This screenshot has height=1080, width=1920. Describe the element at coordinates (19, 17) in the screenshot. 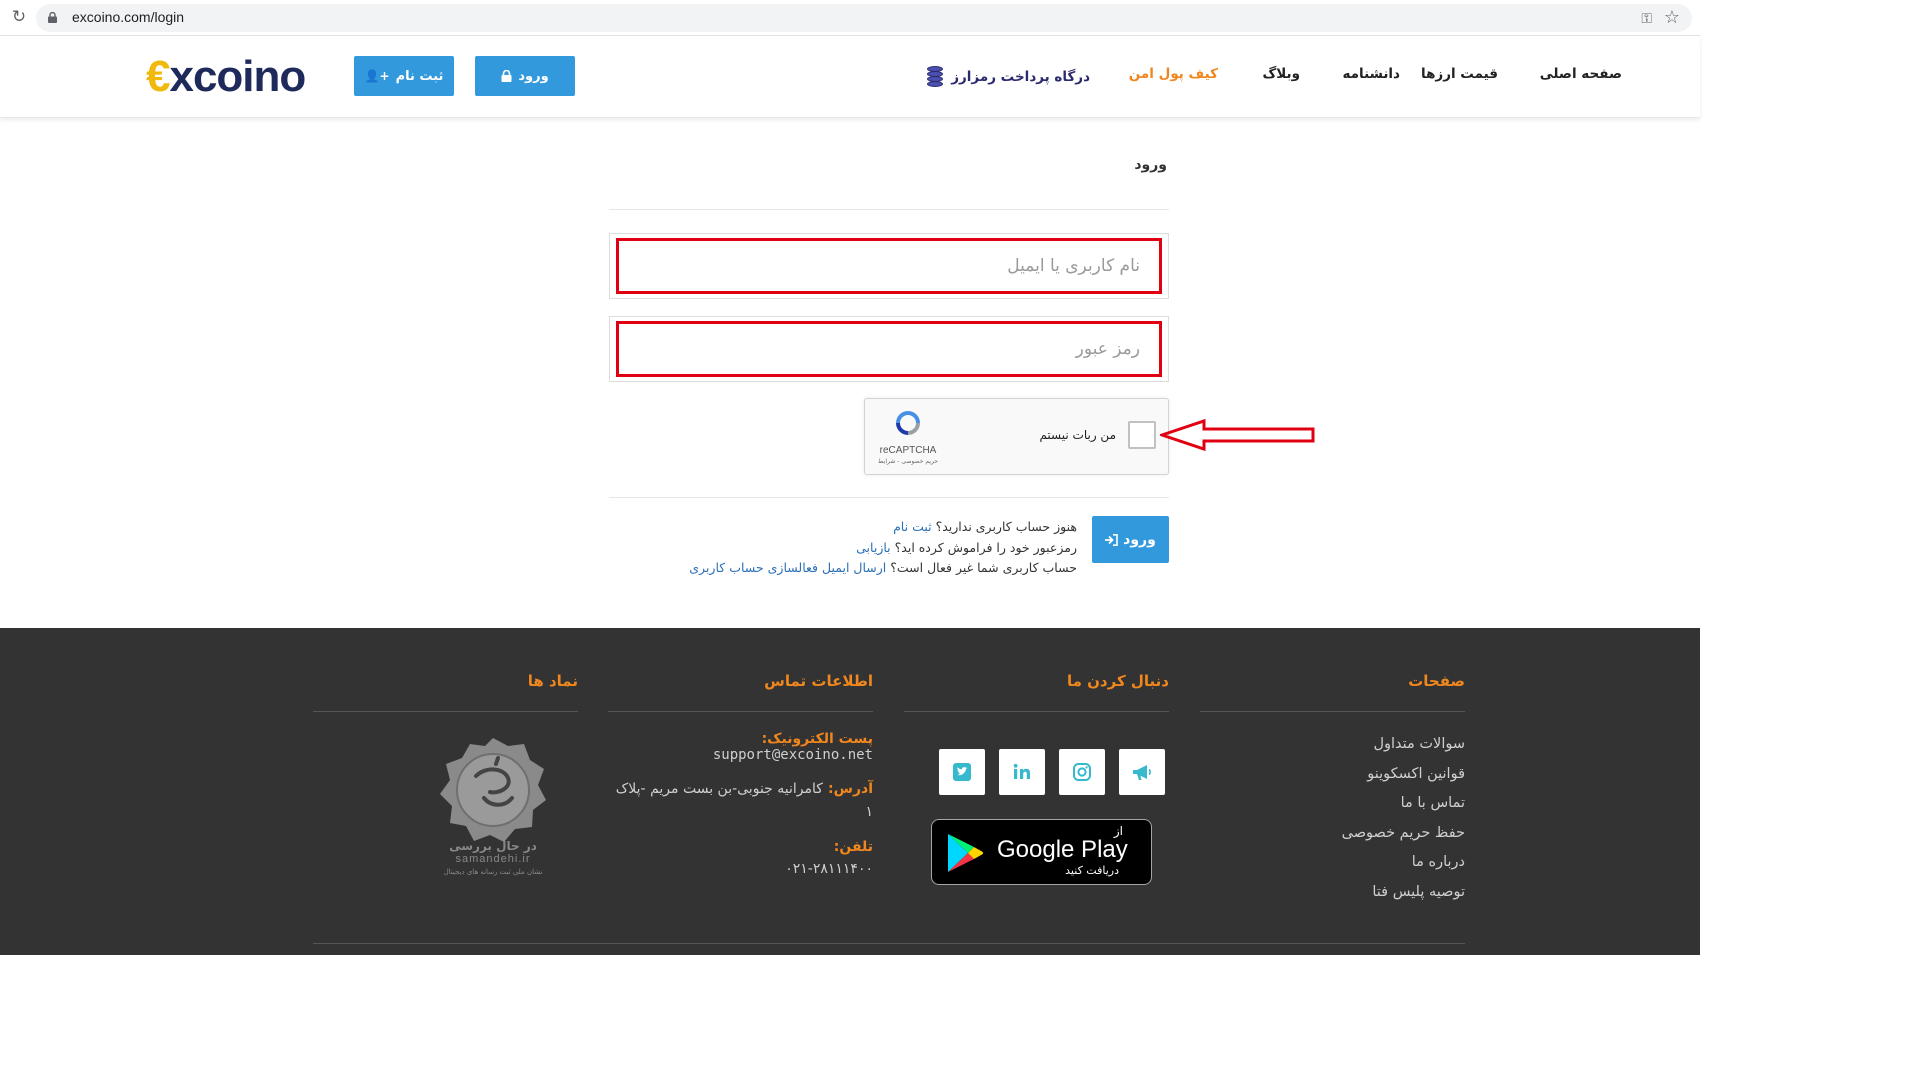

I see `reload-icon: ↻` at that location.